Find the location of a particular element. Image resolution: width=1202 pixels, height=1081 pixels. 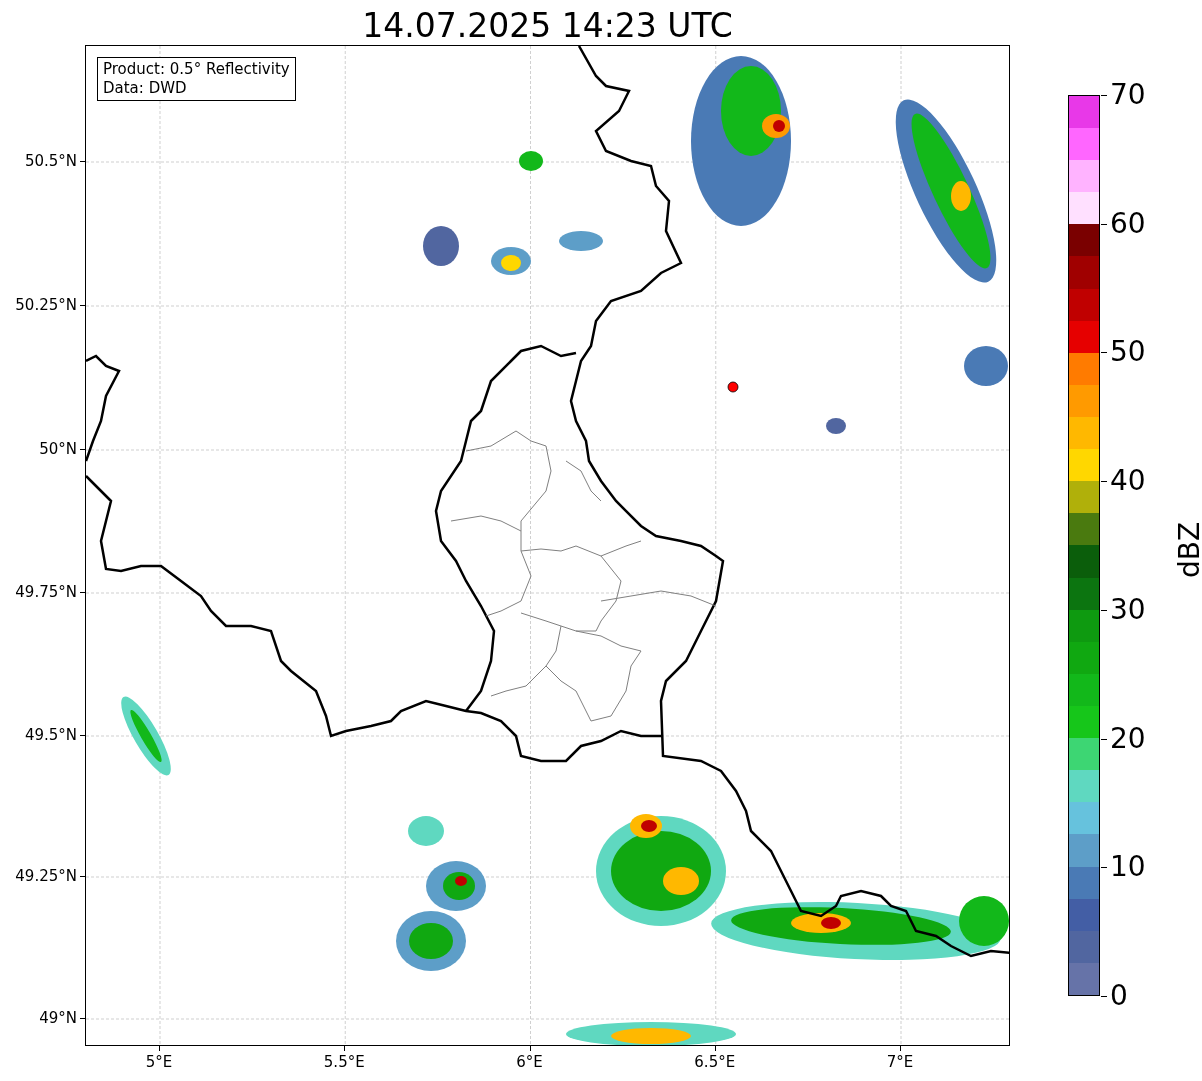

legend-text: Product: 0.5° Reflectivity is located at coordinates (196, 69).